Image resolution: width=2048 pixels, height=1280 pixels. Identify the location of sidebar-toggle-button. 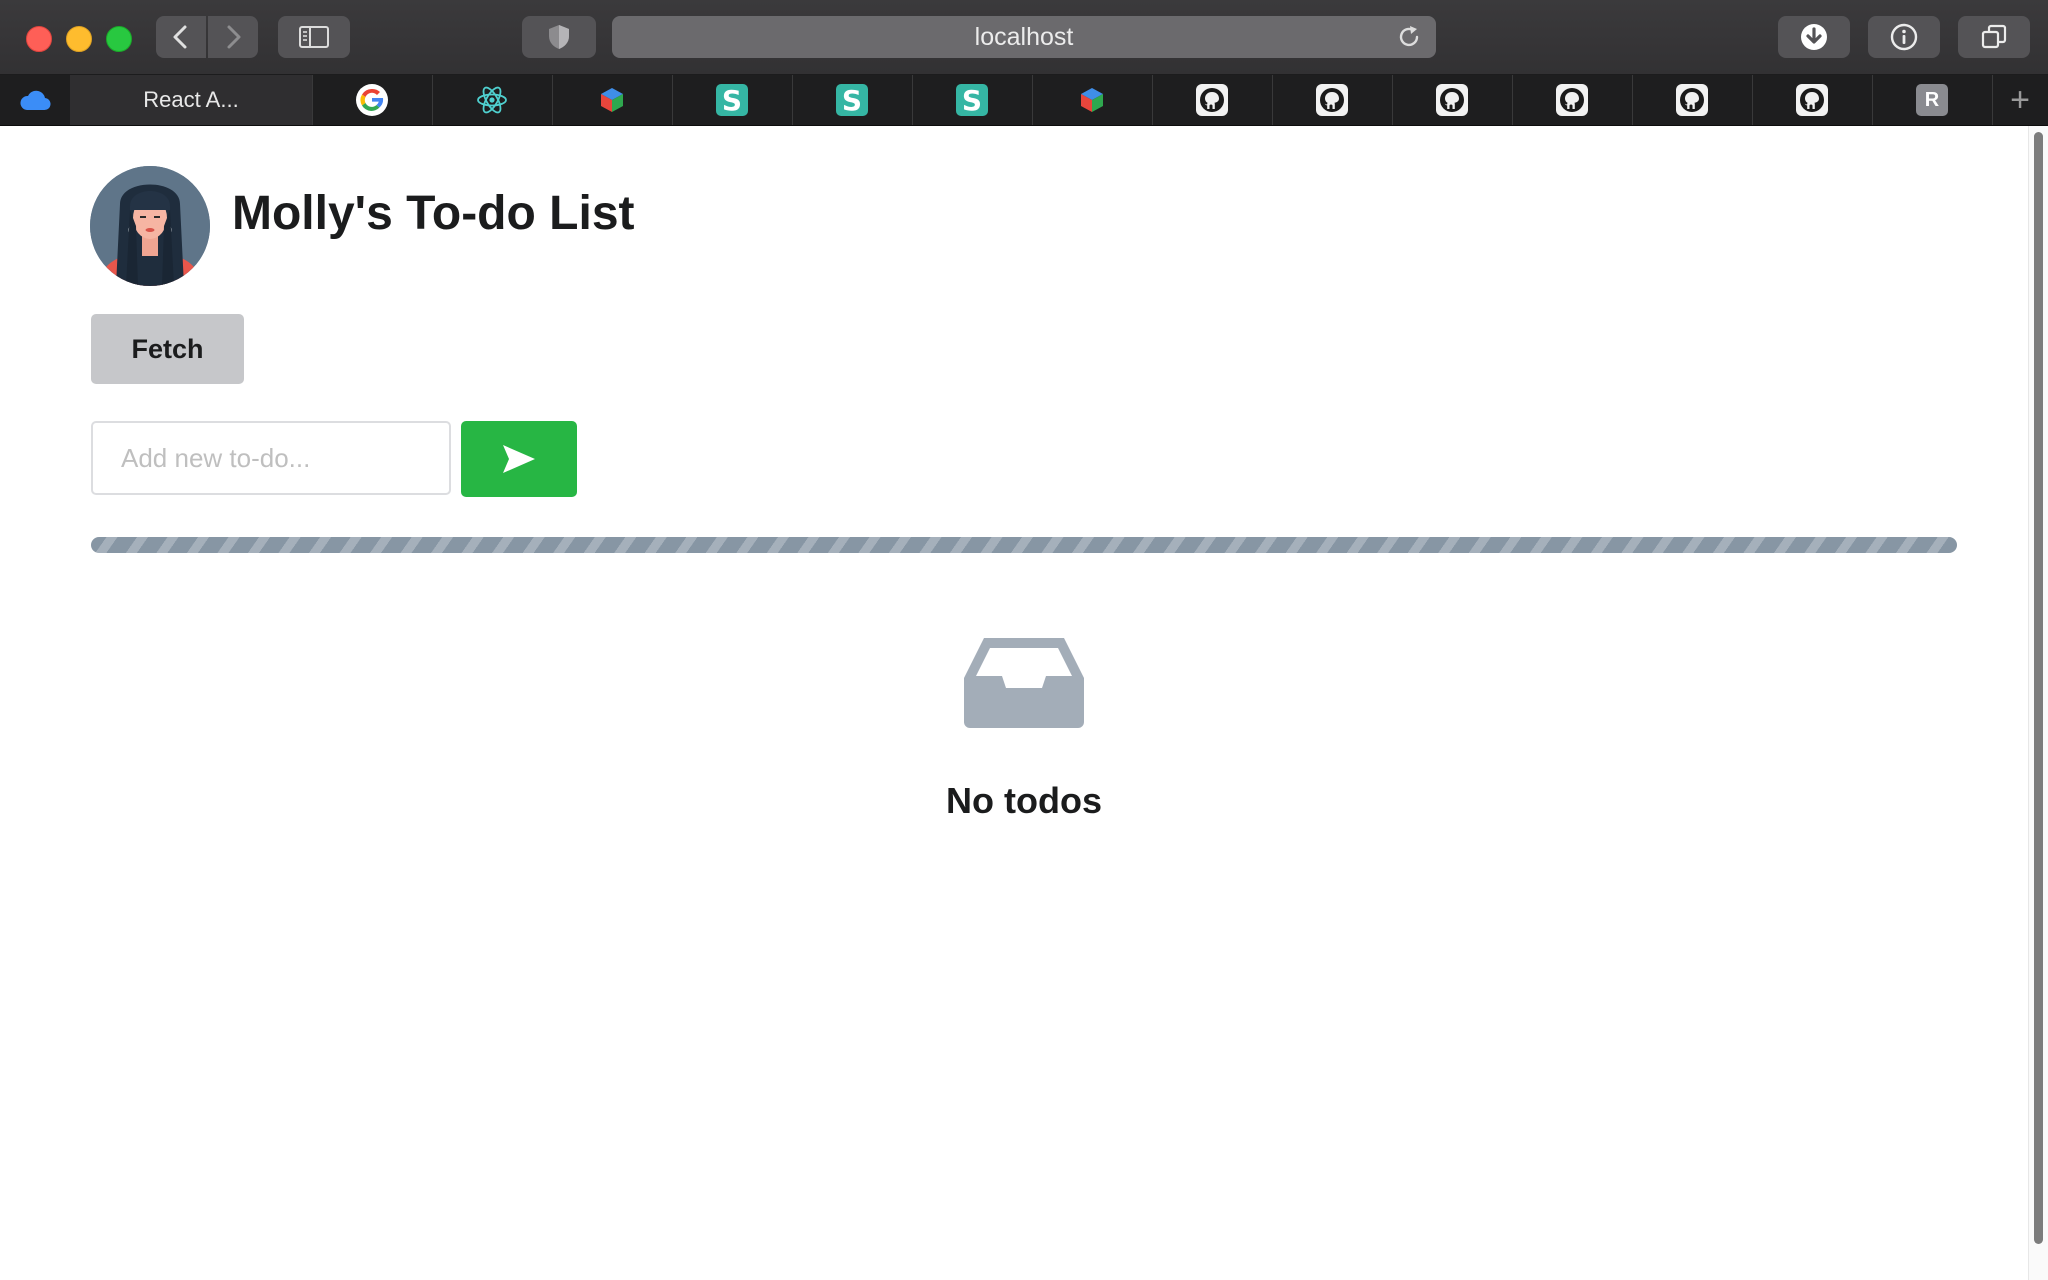
(314, 37).